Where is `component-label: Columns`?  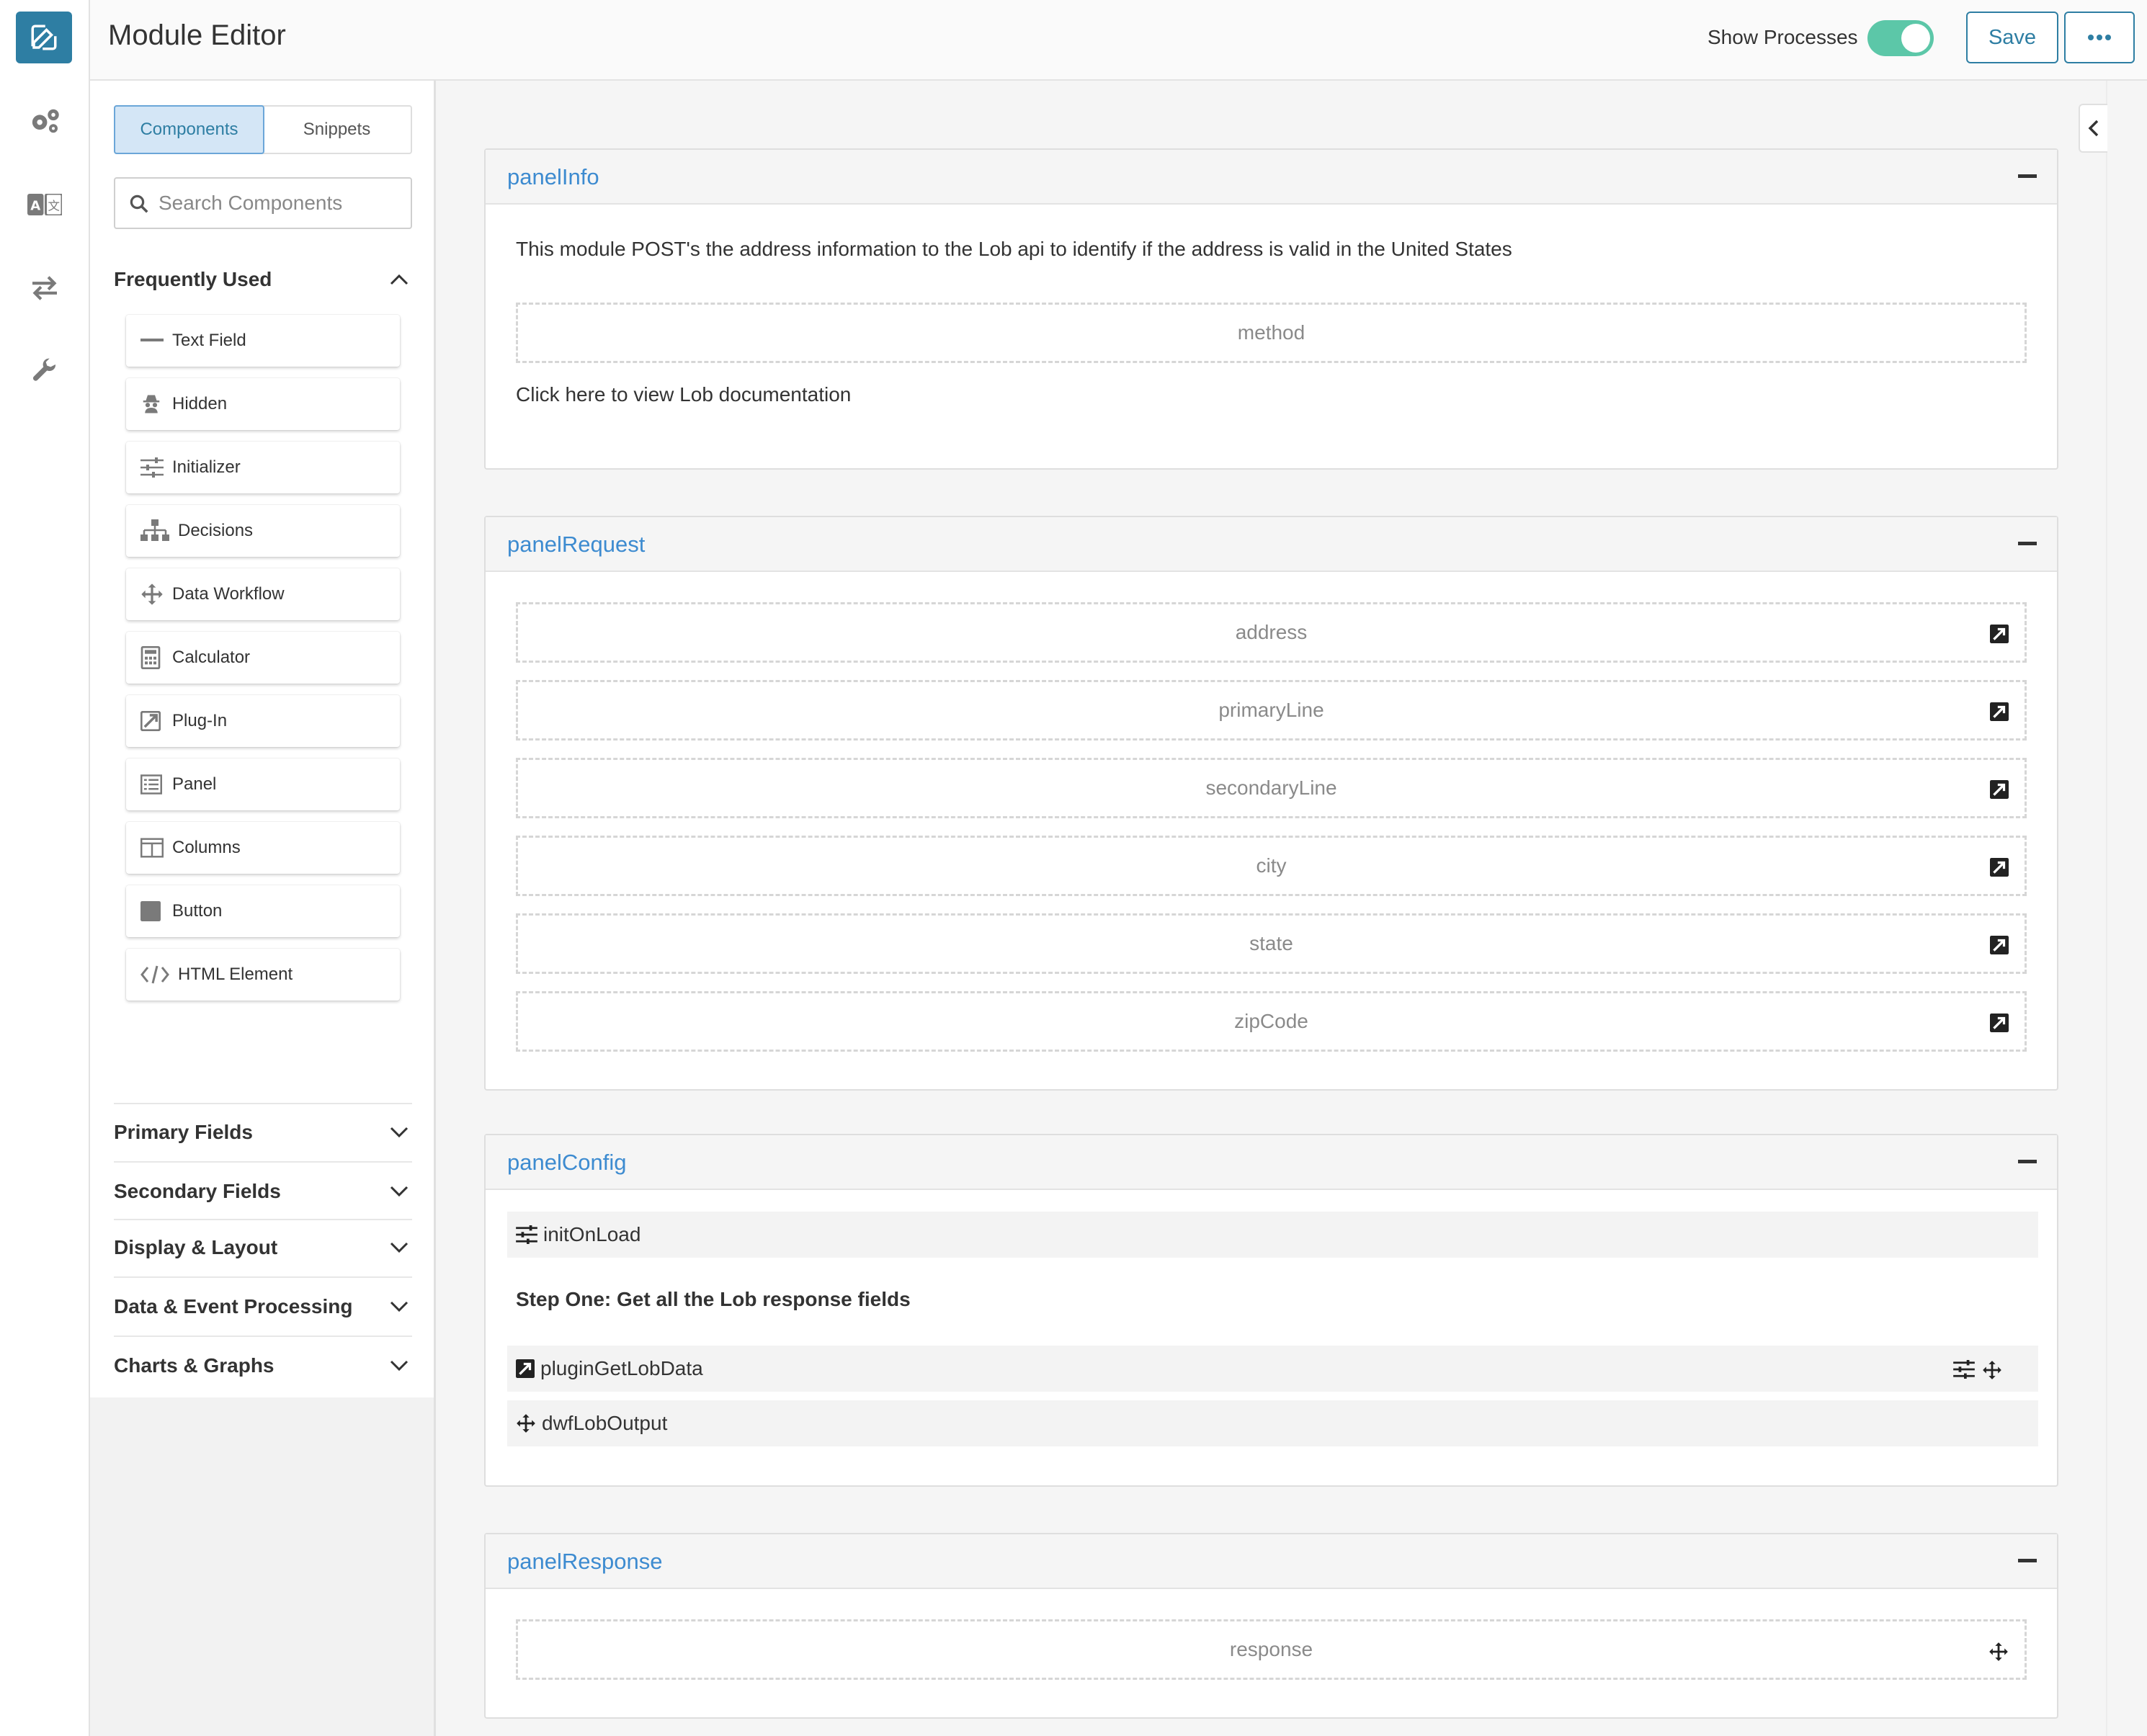 component-label: Columns is located at coordinates (206, 848).